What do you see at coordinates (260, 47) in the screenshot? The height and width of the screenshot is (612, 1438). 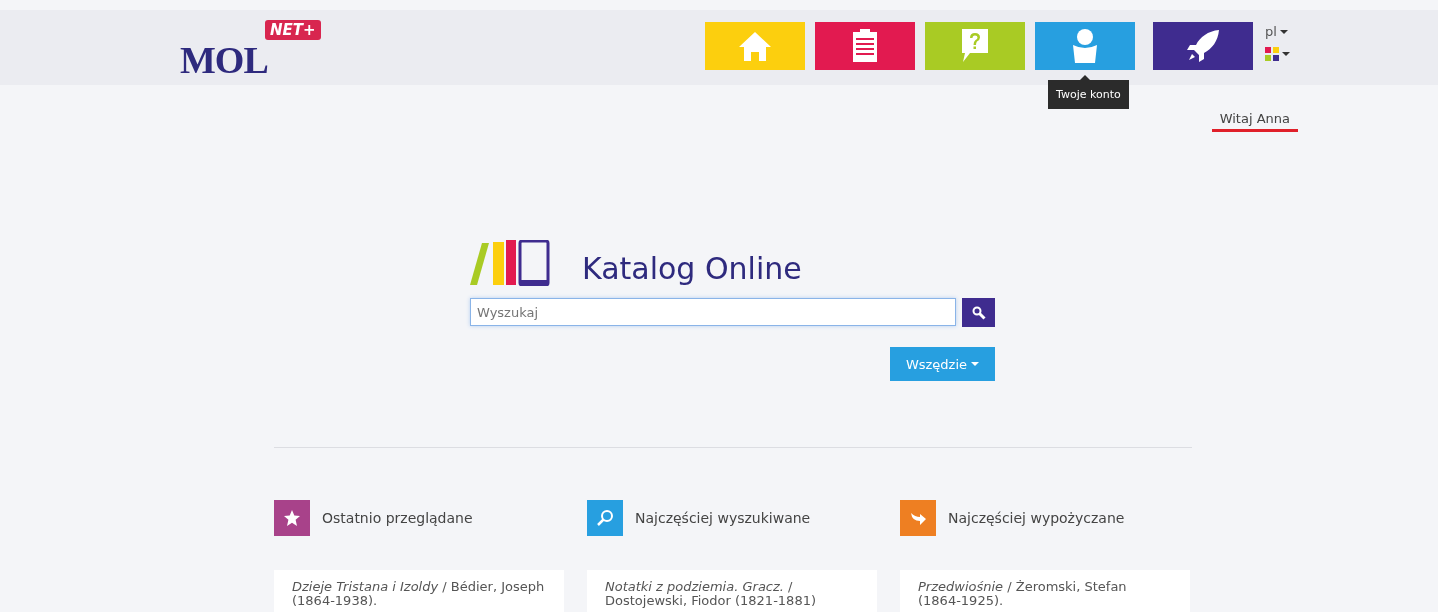 I see `mol-net-logo: MOL NET+` at bounding box center [260, 47].